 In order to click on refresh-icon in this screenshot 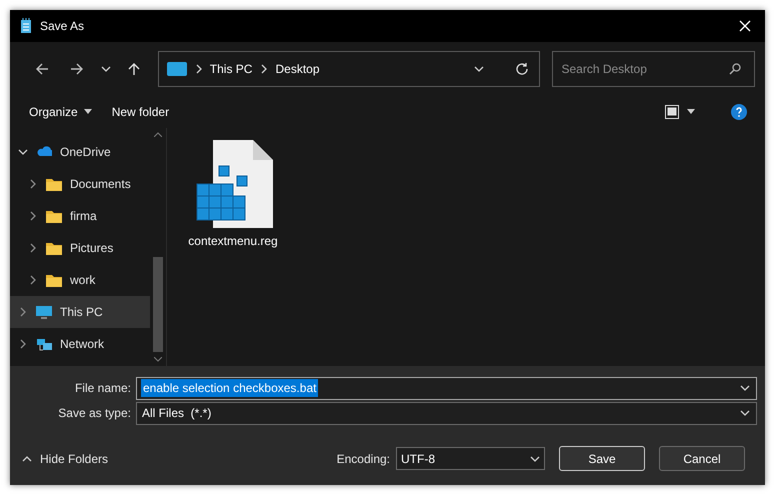, I will do `click(522, 69)`.